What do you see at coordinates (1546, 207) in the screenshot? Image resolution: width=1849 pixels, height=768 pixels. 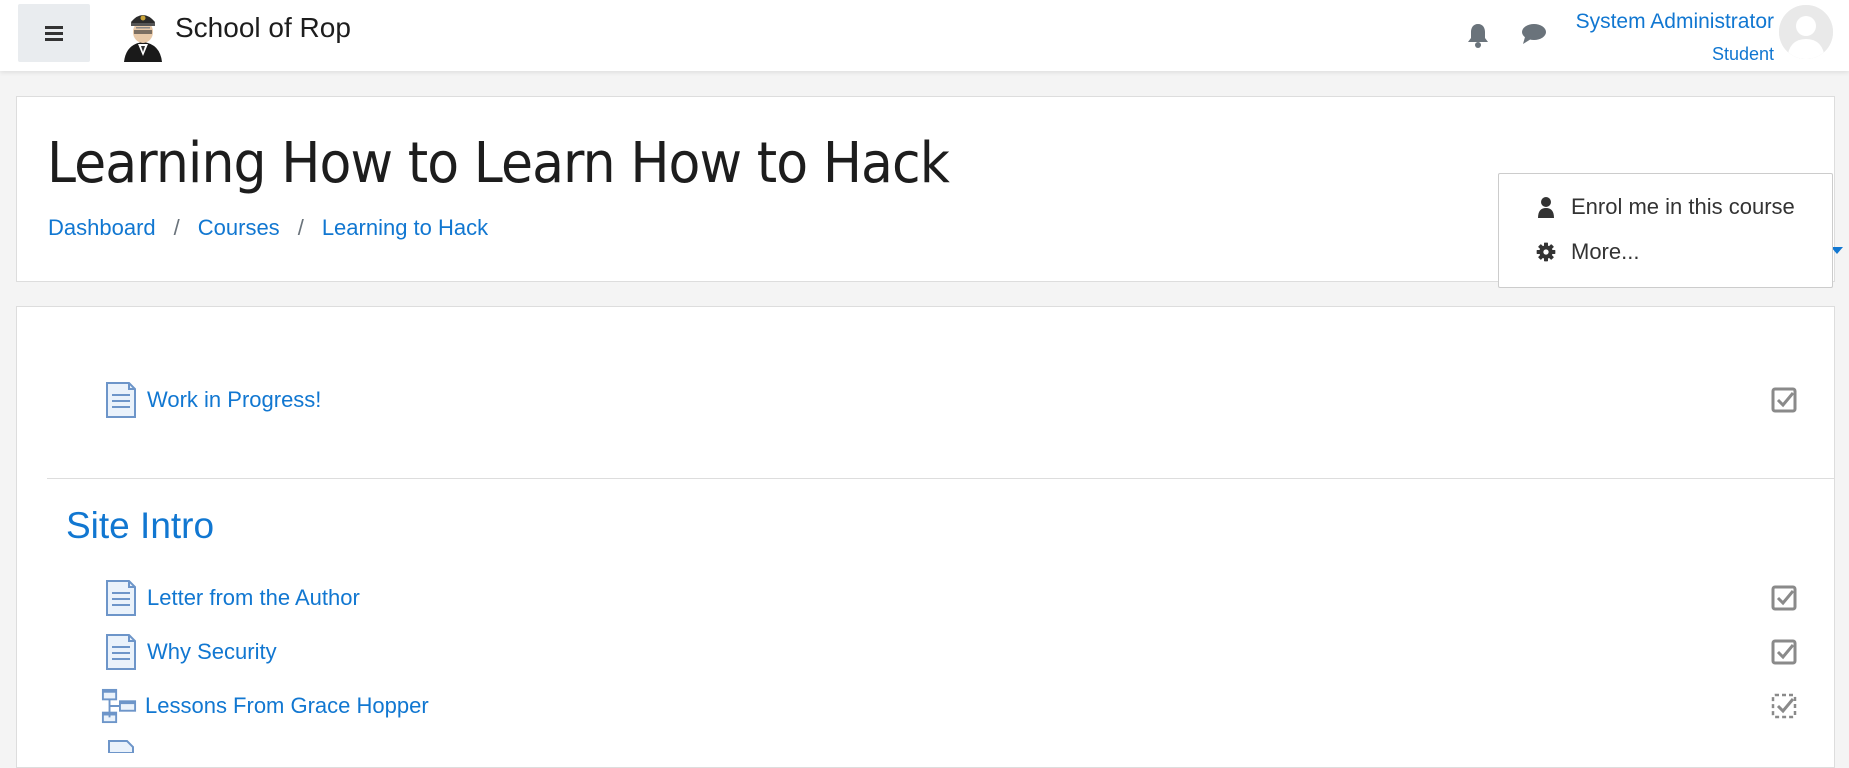 I see `user-icon` at bounding box center [1546, 207].